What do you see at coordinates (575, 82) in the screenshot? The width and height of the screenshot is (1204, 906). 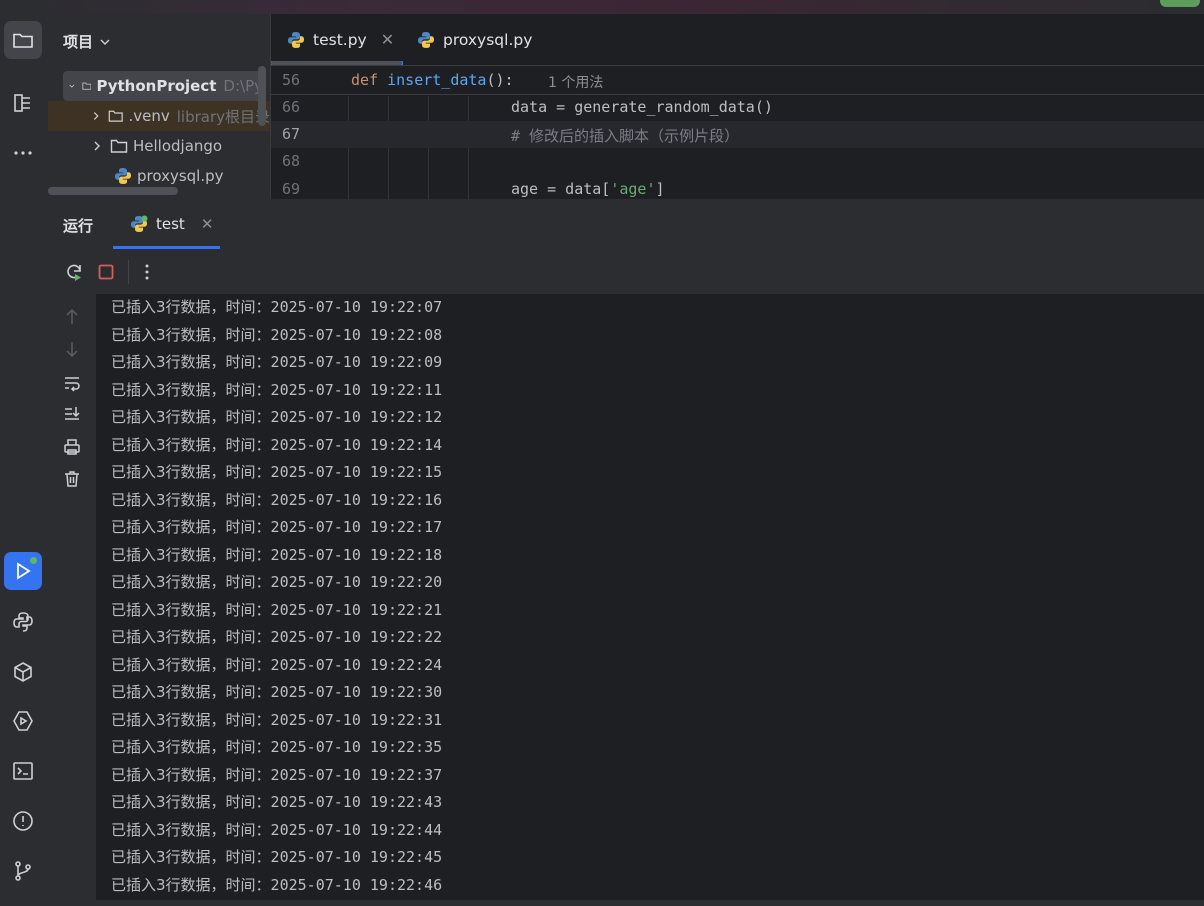 I see `usage-hint: 1 个用法` at bounding box center [575, 82].